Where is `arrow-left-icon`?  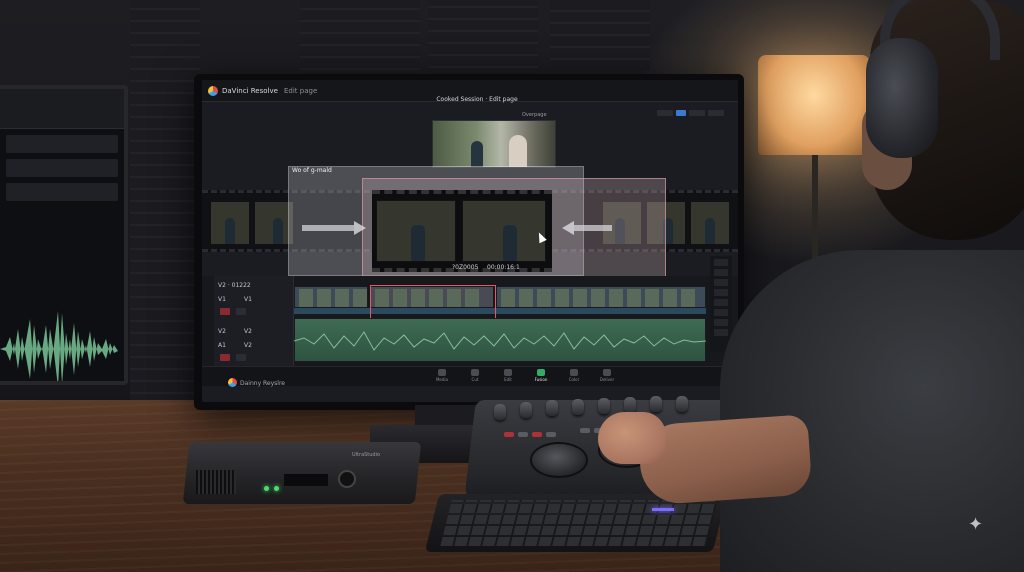
arrow-left-icon is located at coordinates (587, 228).